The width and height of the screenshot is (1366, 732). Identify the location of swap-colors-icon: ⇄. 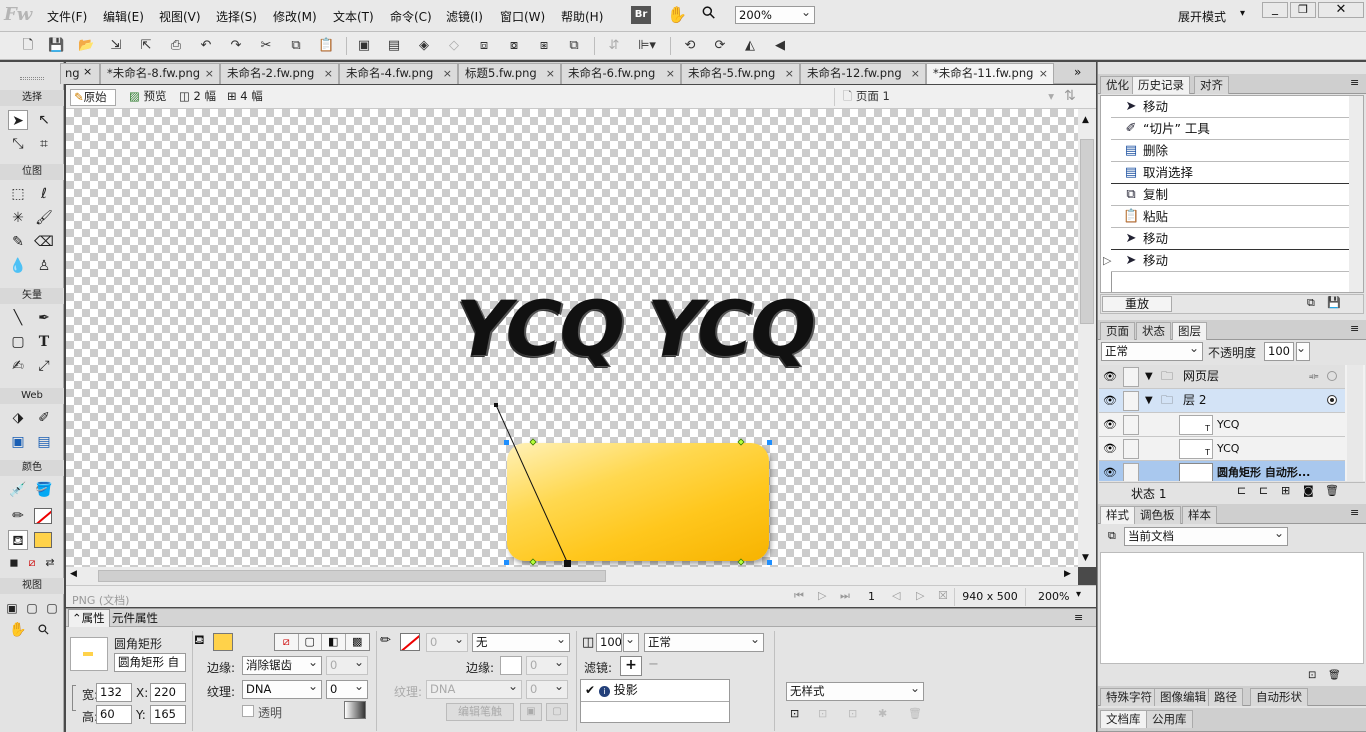
(50, 563).